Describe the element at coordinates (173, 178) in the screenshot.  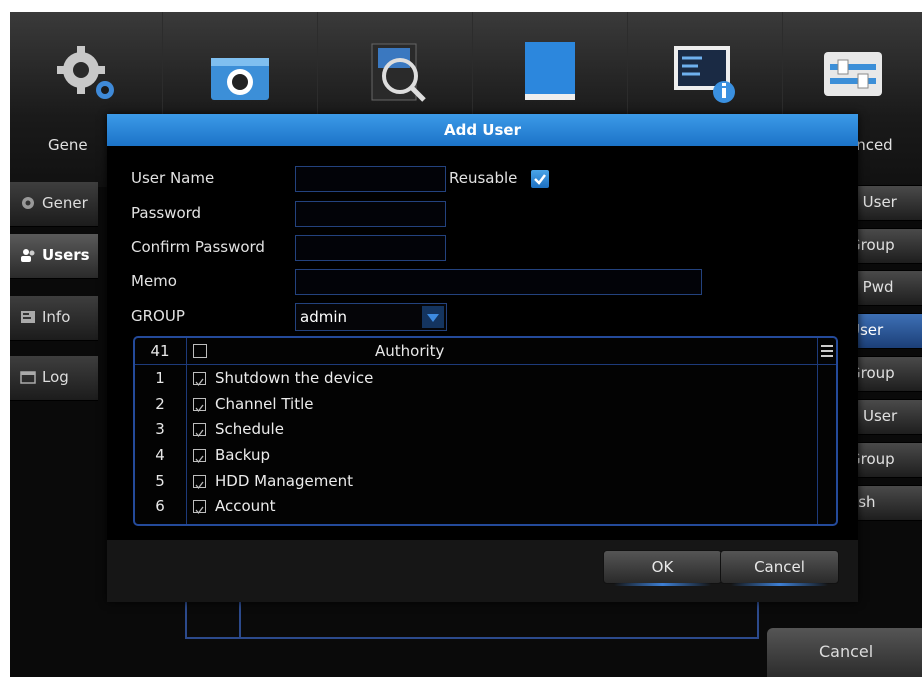
I see `user-name-label: User Name` at that location.